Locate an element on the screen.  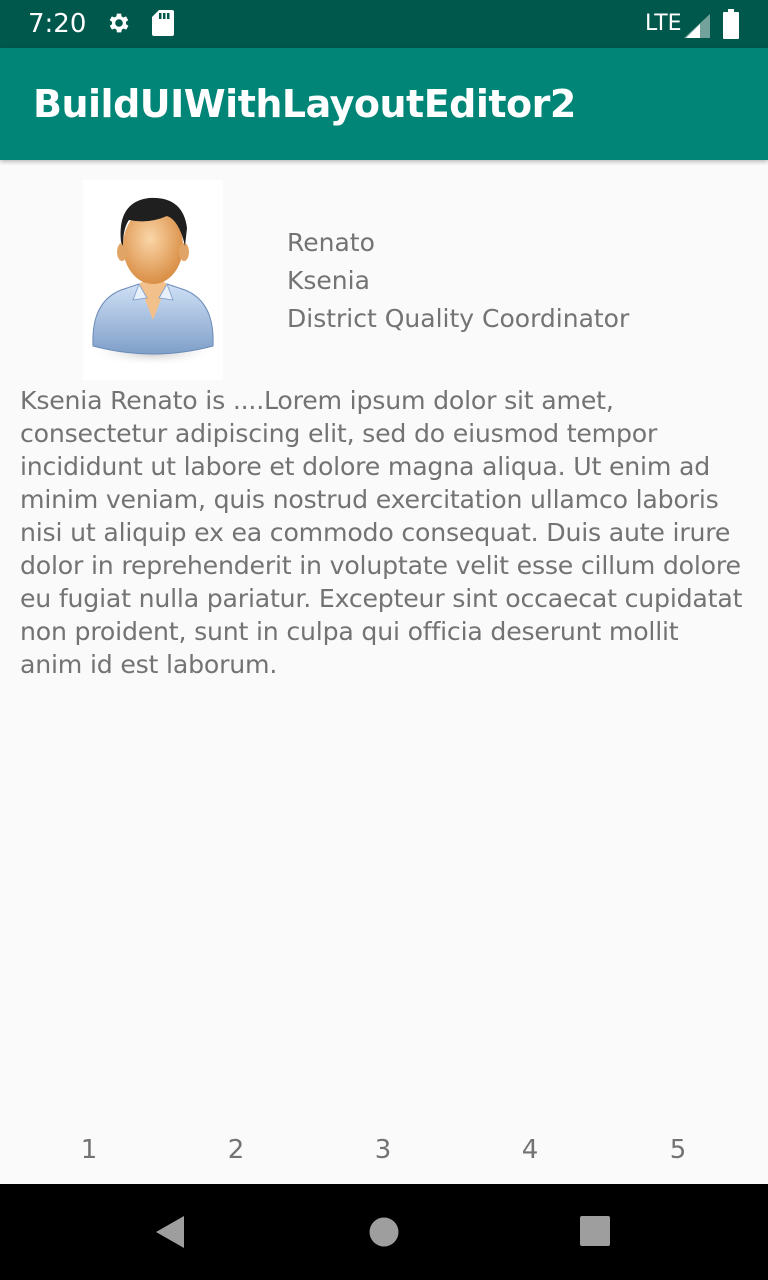
app-title: BuildUIWithLayoutEditor2 is located at coordinates (304, 104).